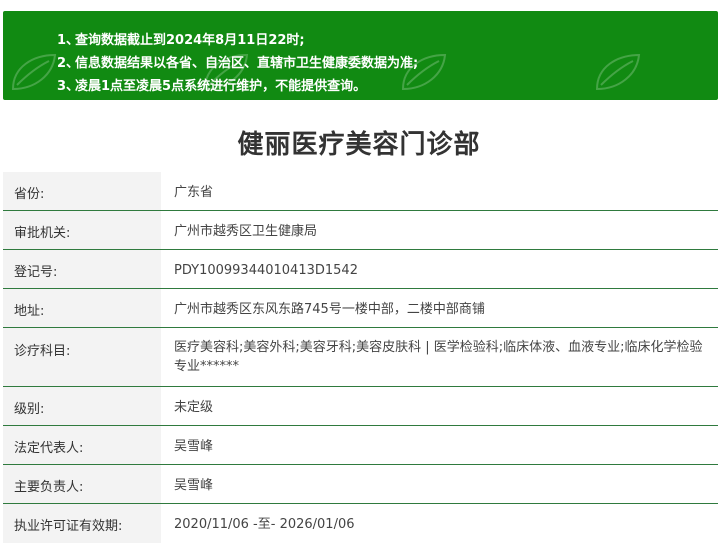 Image resolution: width=727 pixels, height=543 pixels. Describe the element at coordinates (247, 63) in the screenshot. I see `notice-item-text: 信息数据结果以各省、自治区、直辖市卫生健康委数据为准;` at that location.